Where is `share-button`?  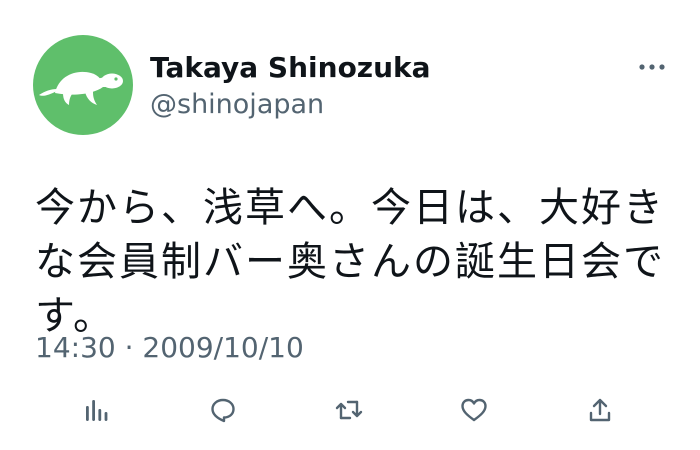
share-button is located at coordinates (600, 410).